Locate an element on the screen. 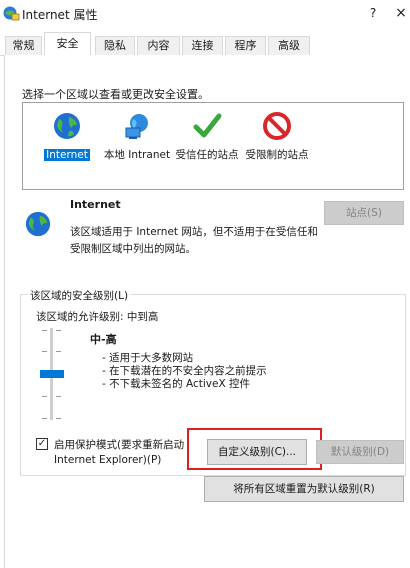 The height and width of the screenshot is (568, 410). tab-content: 内容 is located at coordinates (158, 46).